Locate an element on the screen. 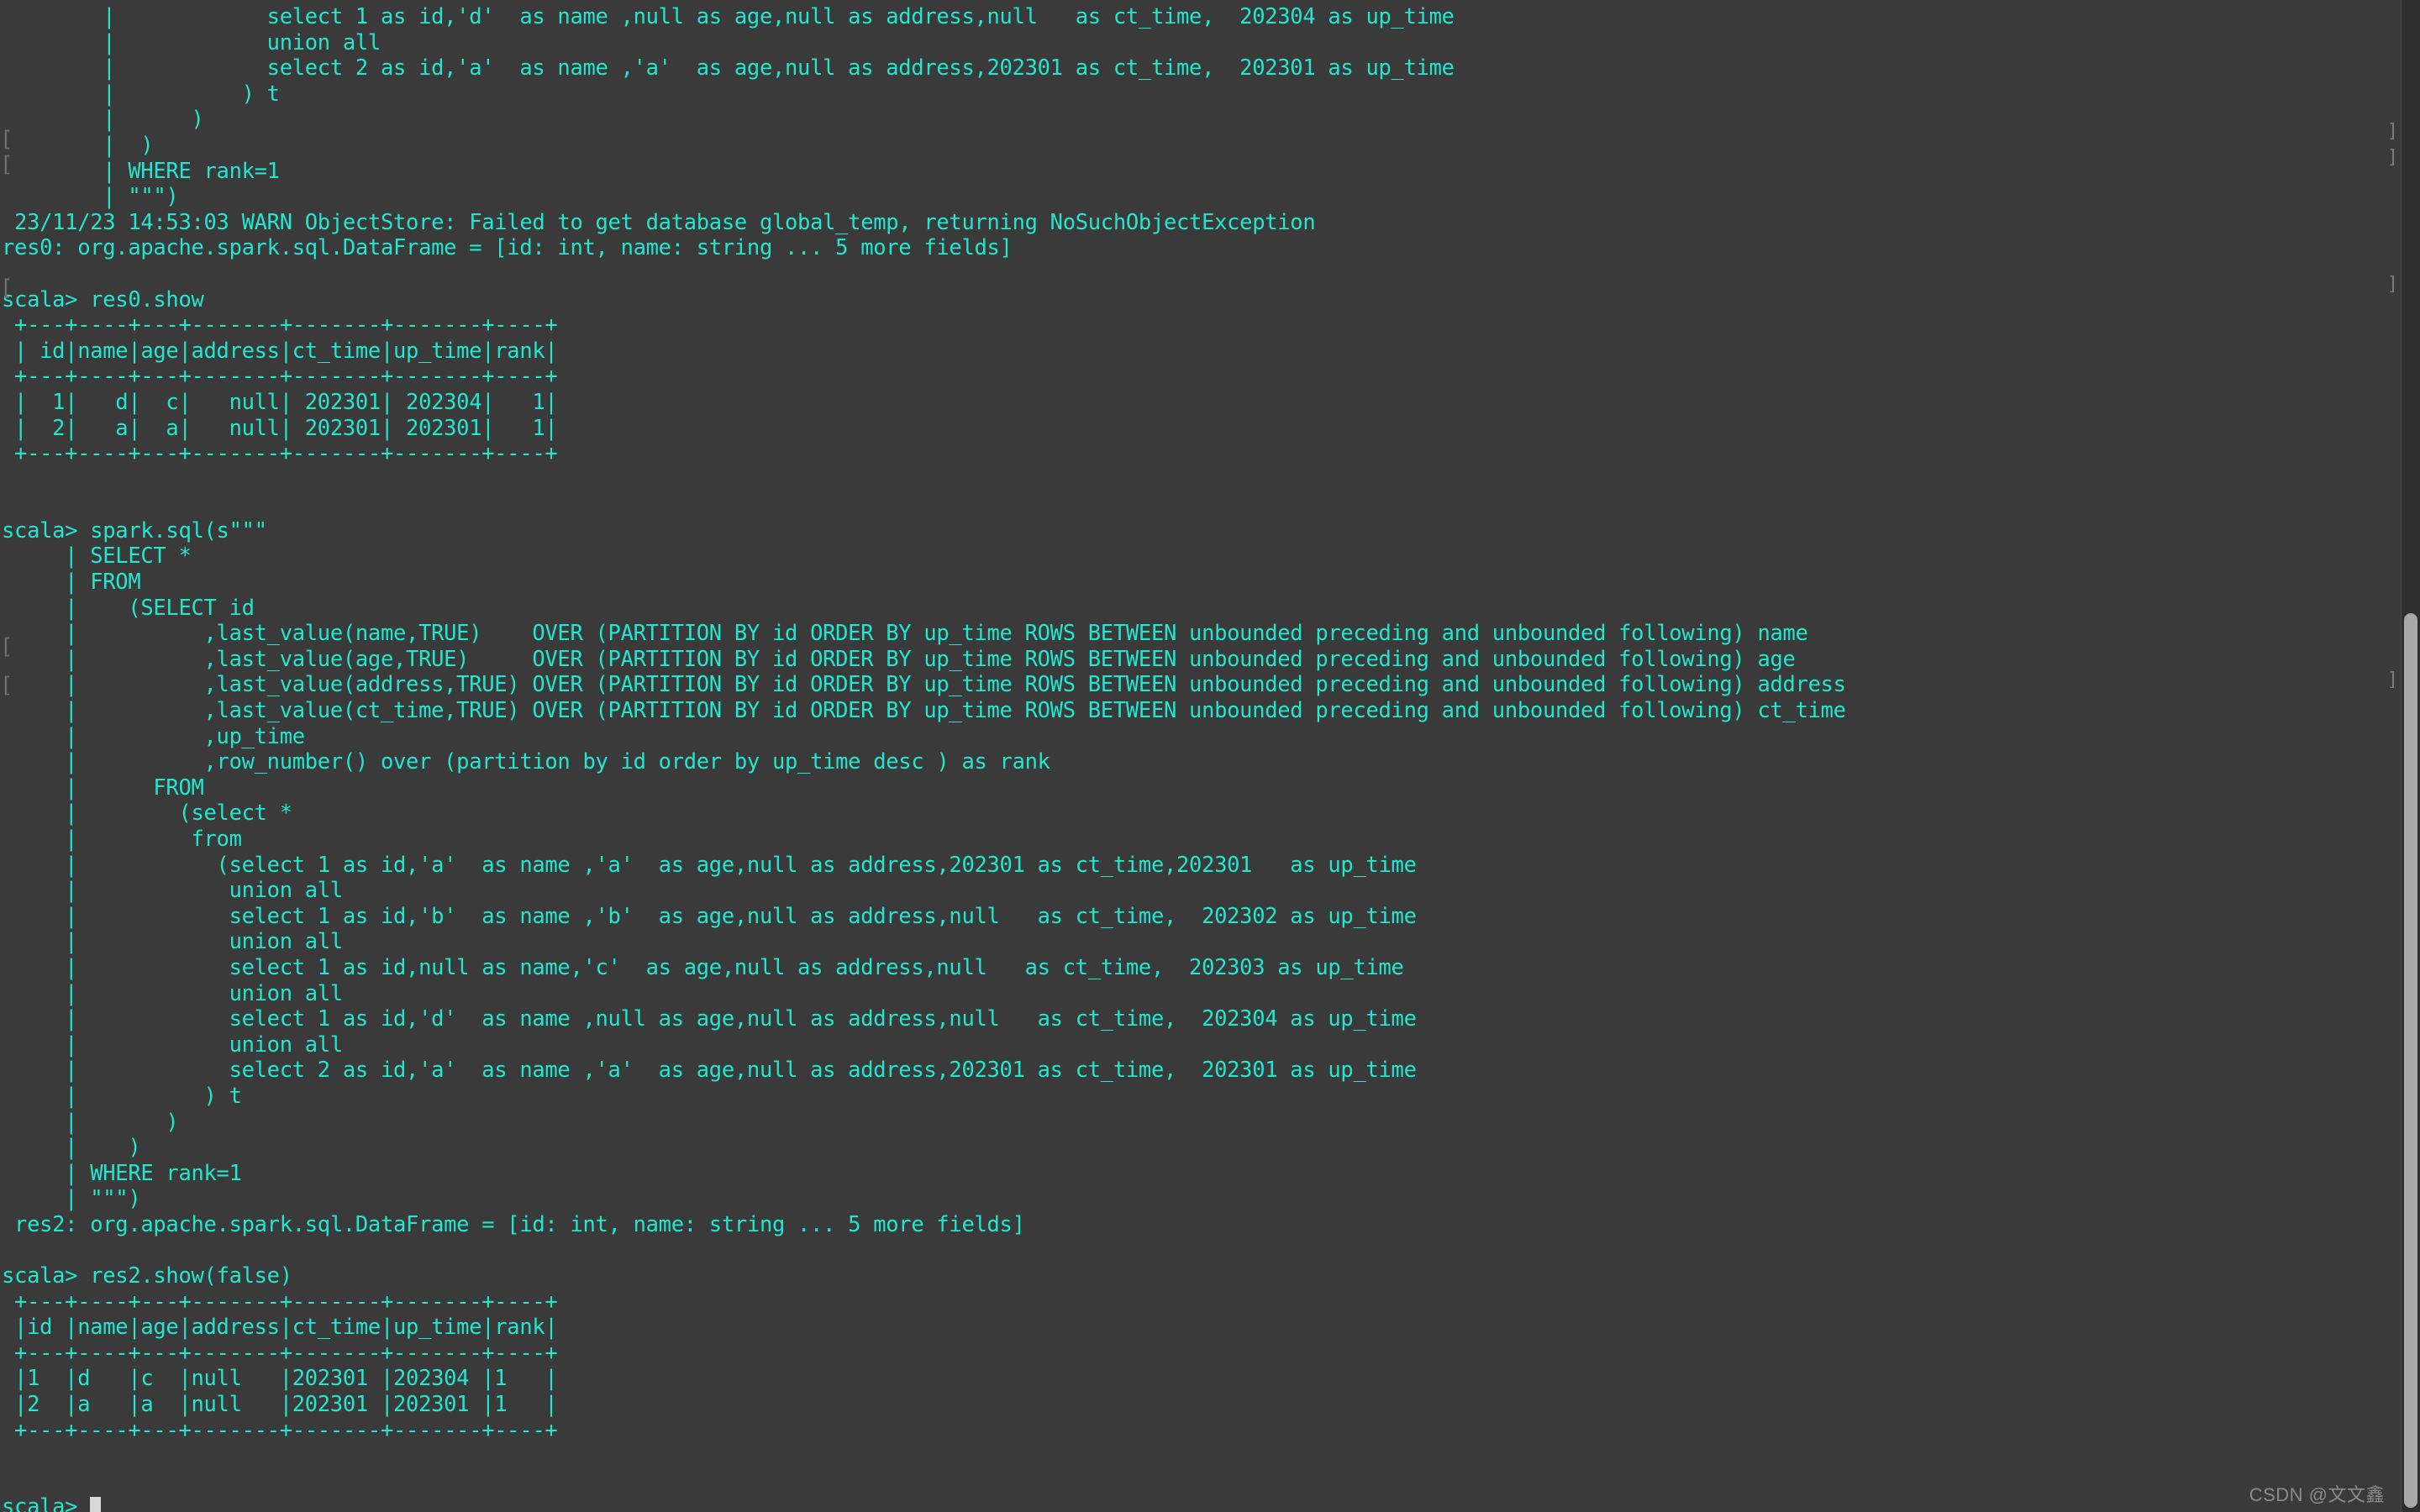 The width and height of the screenshot is (2420, 1512). terminal-line: |2 |a |a |null |202301 |202301 |1 | is located at coordinates (280, 1405).